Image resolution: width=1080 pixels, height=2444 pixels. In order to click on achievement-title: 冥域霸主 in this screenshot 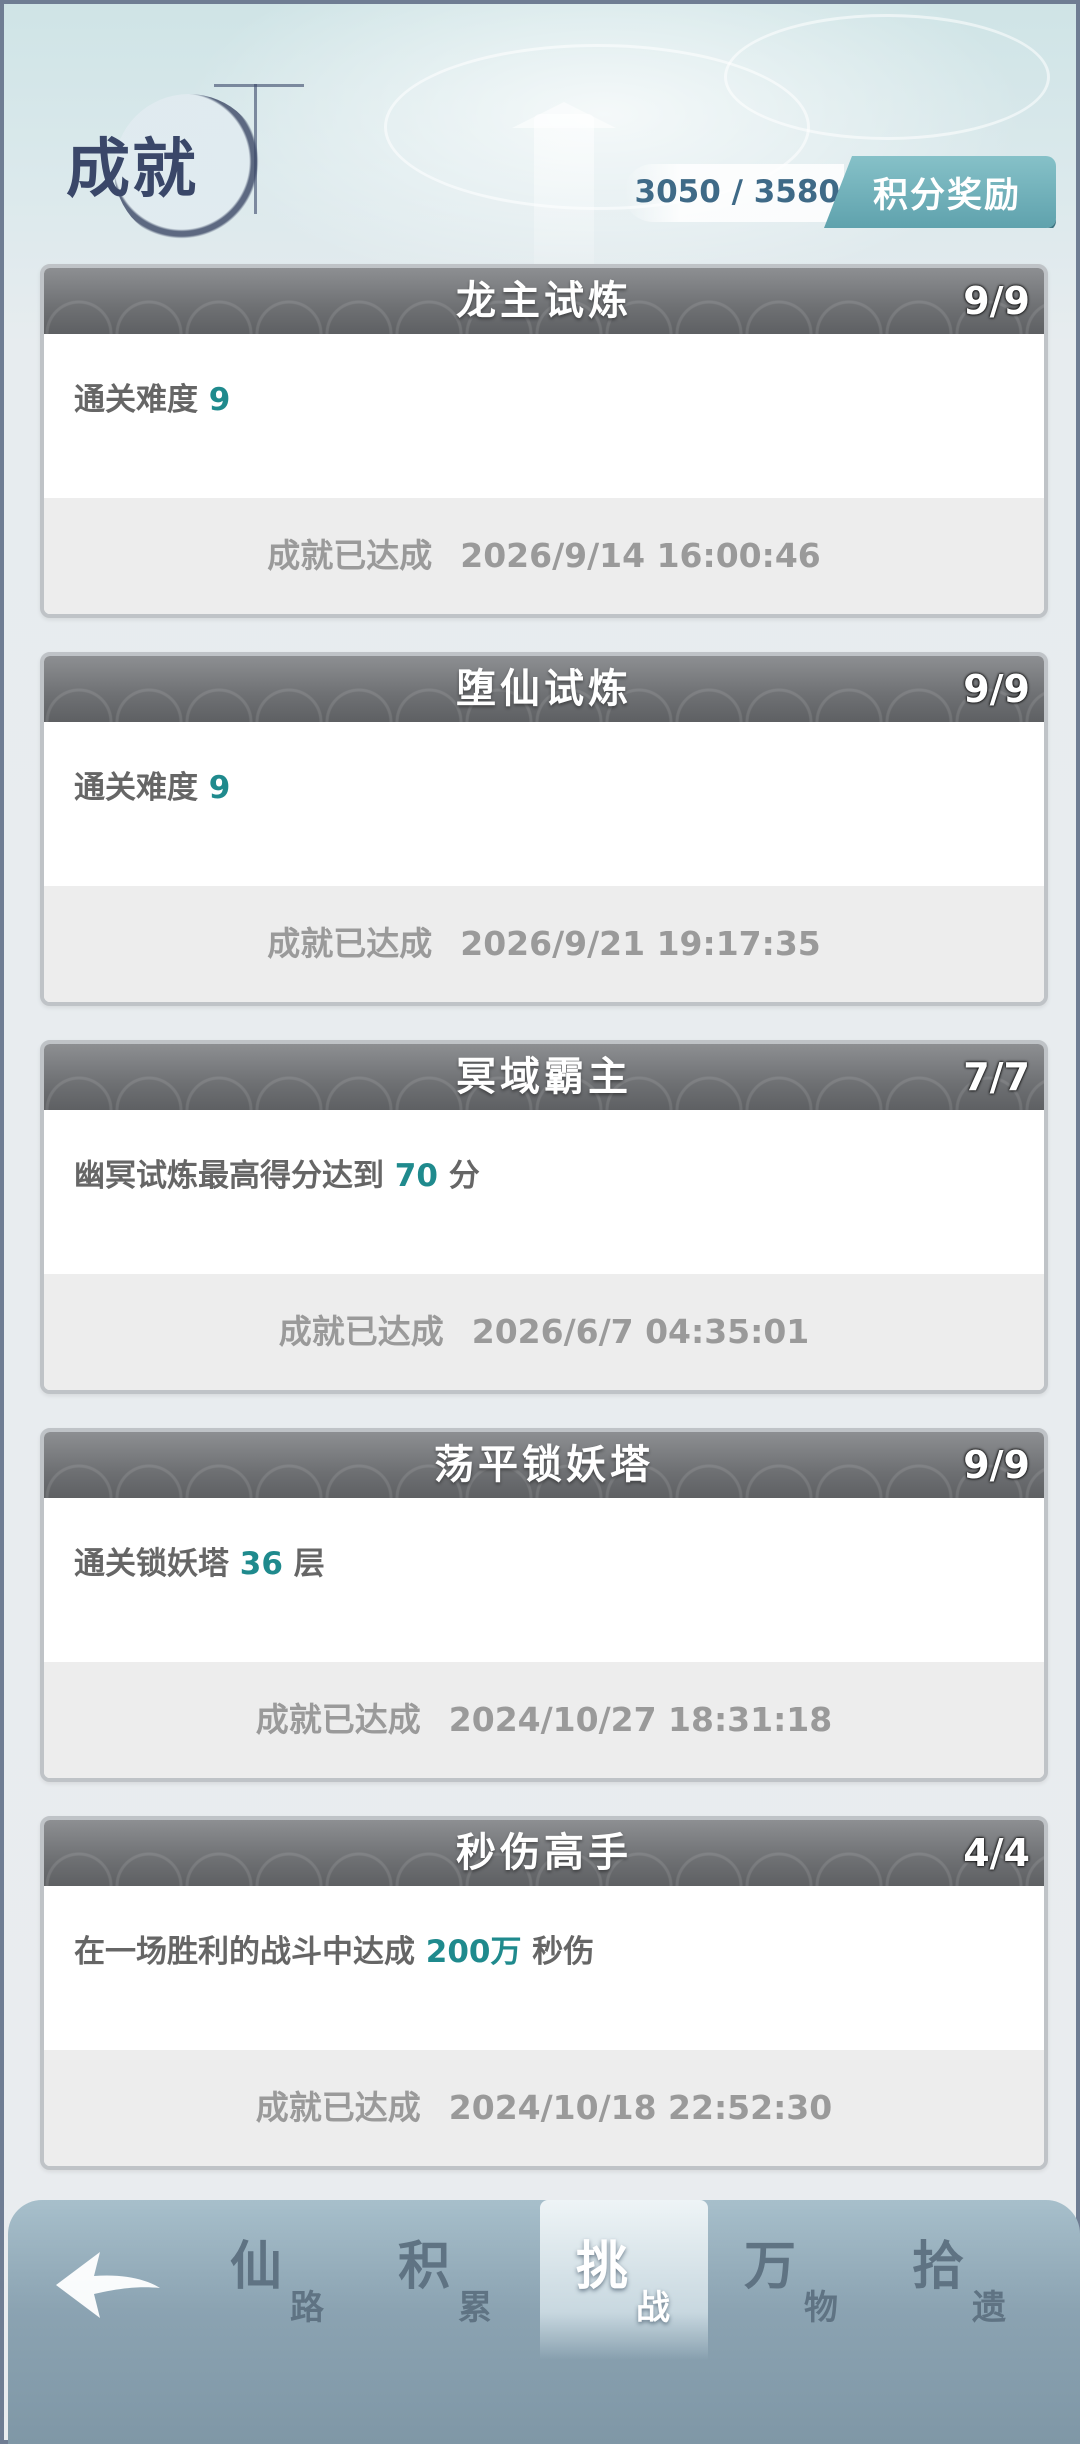, I will do `click(544, 1077)`.